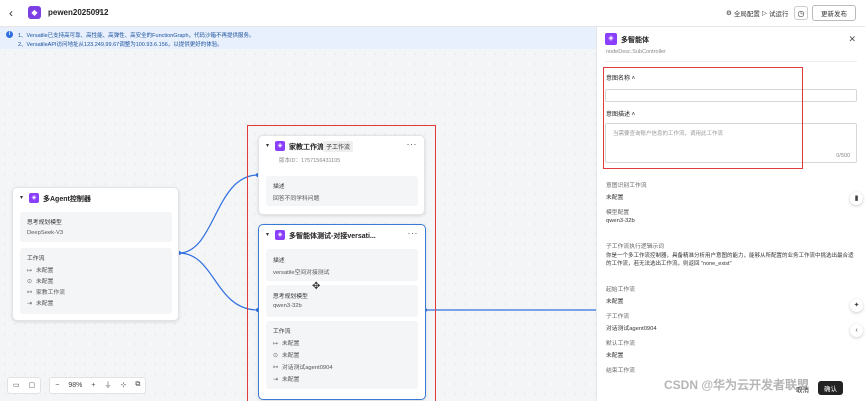 This screenshot has height=401, width=865. Describe the element at coordinates (737, 385) in the screenshot. I see `watermark: CSDN @华为云开发者联盟` at that location.